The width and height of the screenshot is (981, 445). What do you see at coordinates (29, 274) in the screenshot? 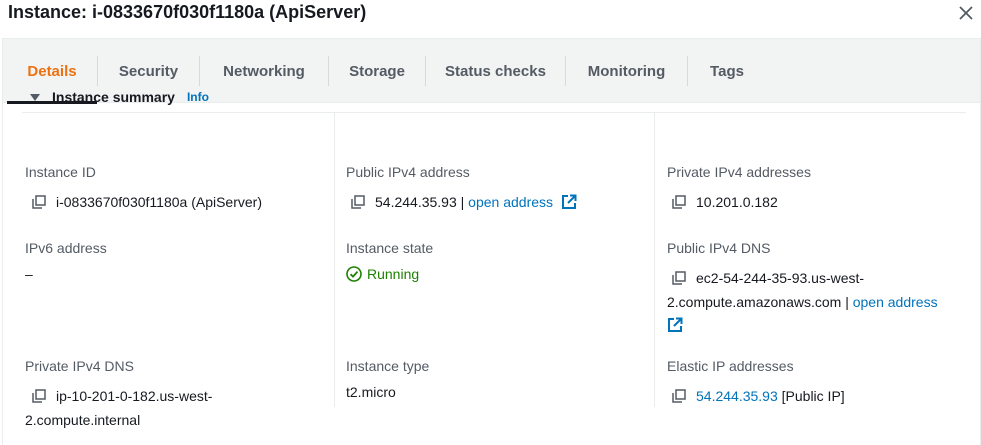
I see `ipv6-value: –` at bounding box center [29, 274].